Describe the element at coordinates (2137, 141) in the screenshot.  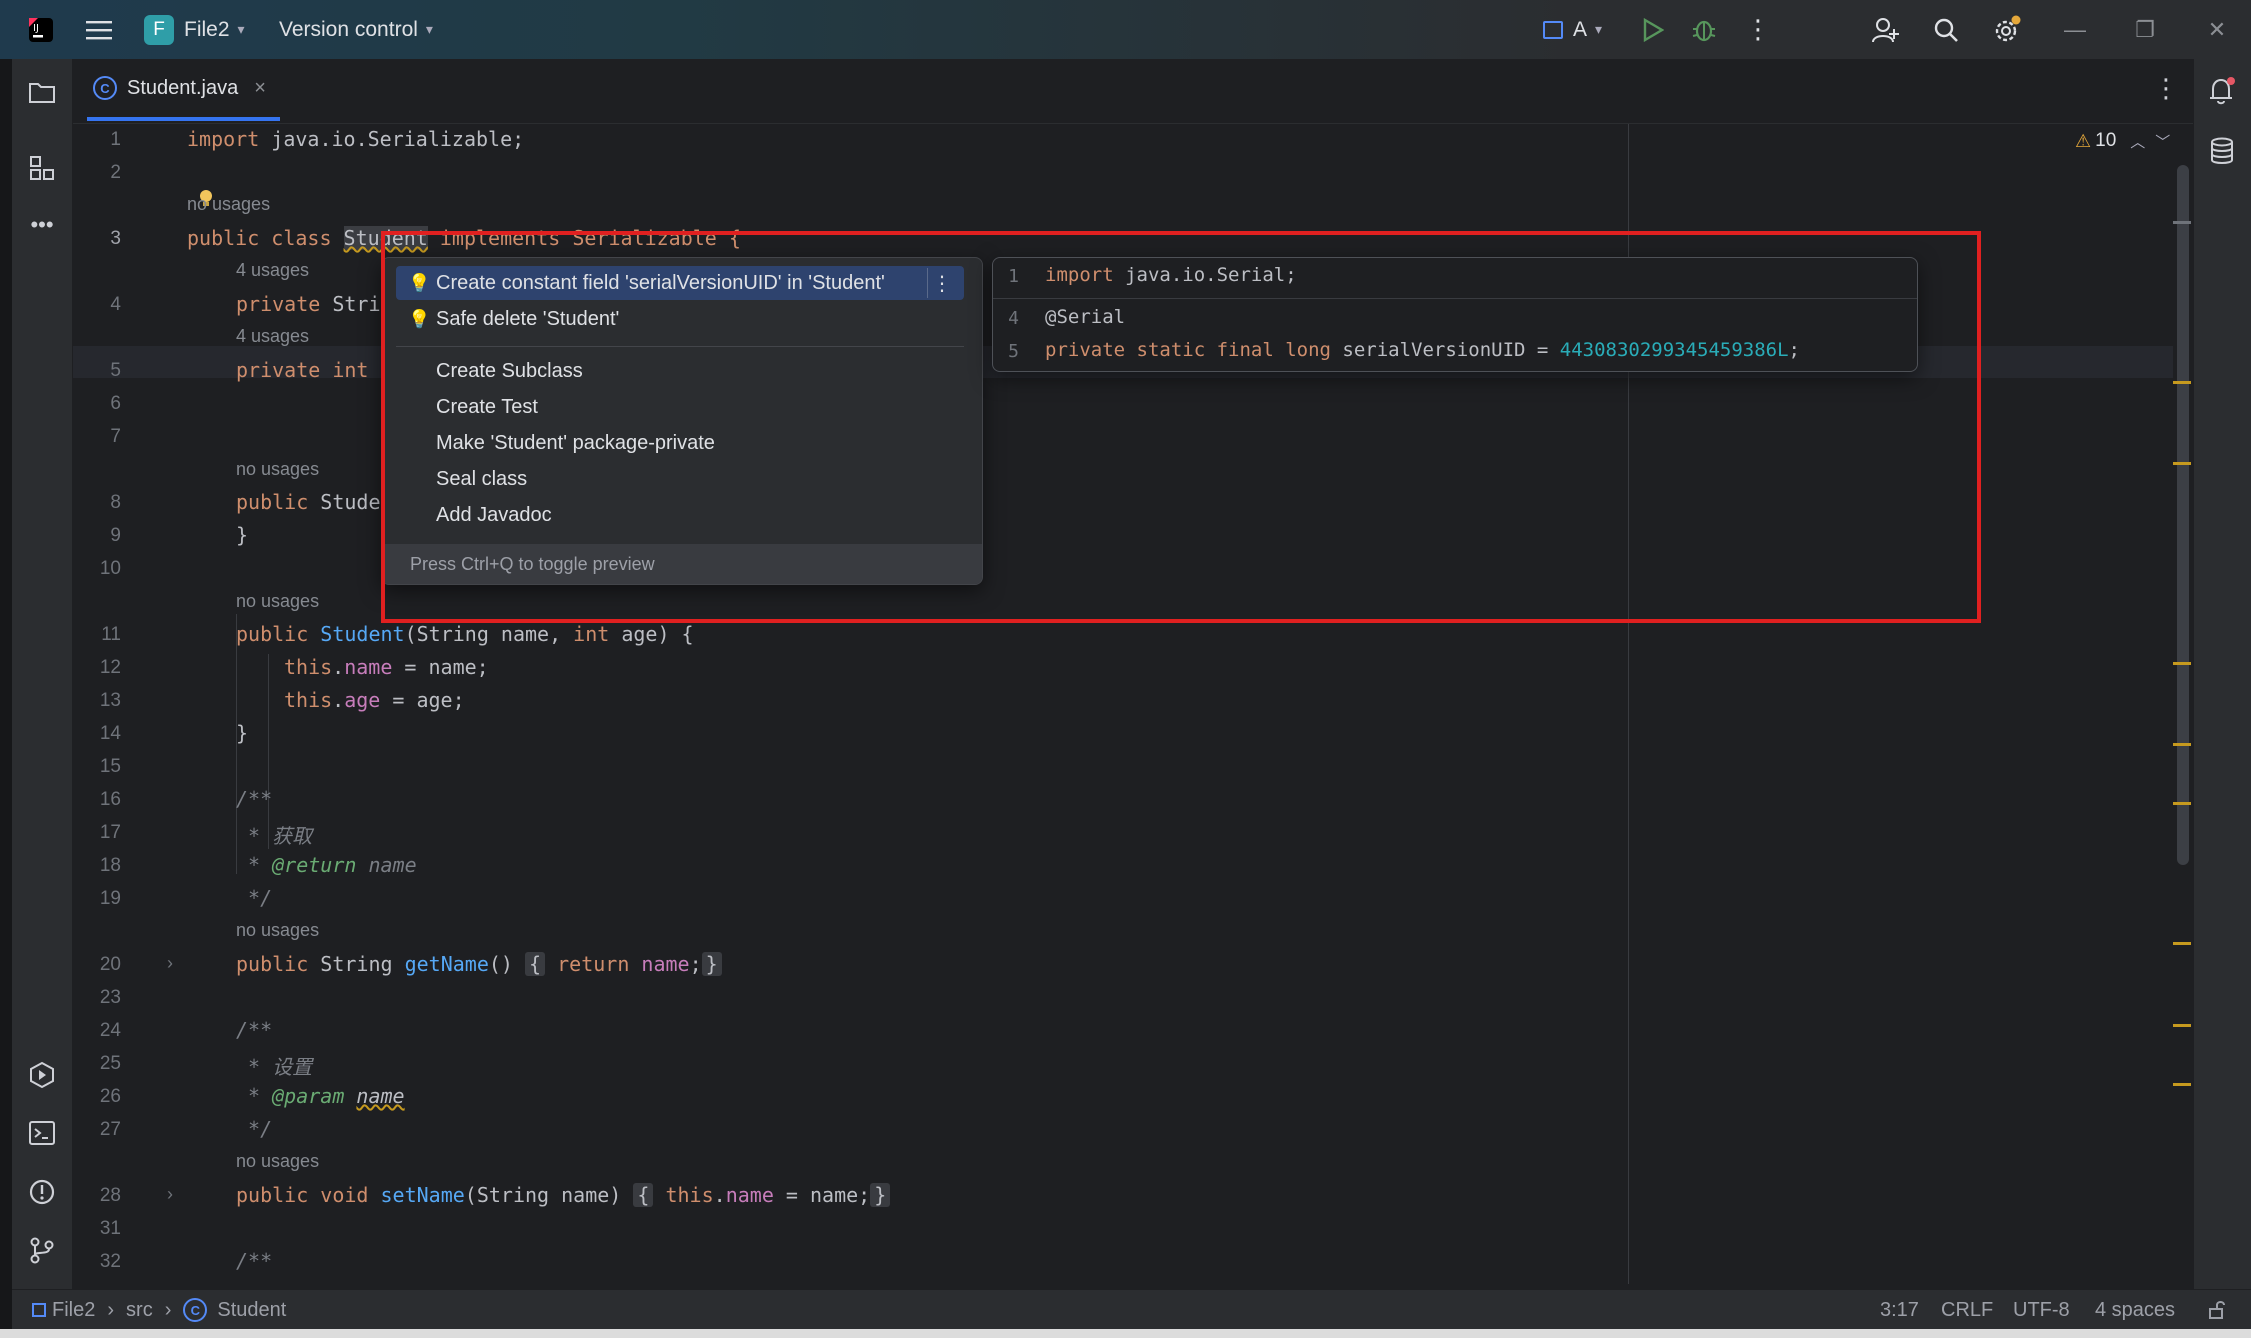
I see `chevron-up-icon: ︿` at that location.